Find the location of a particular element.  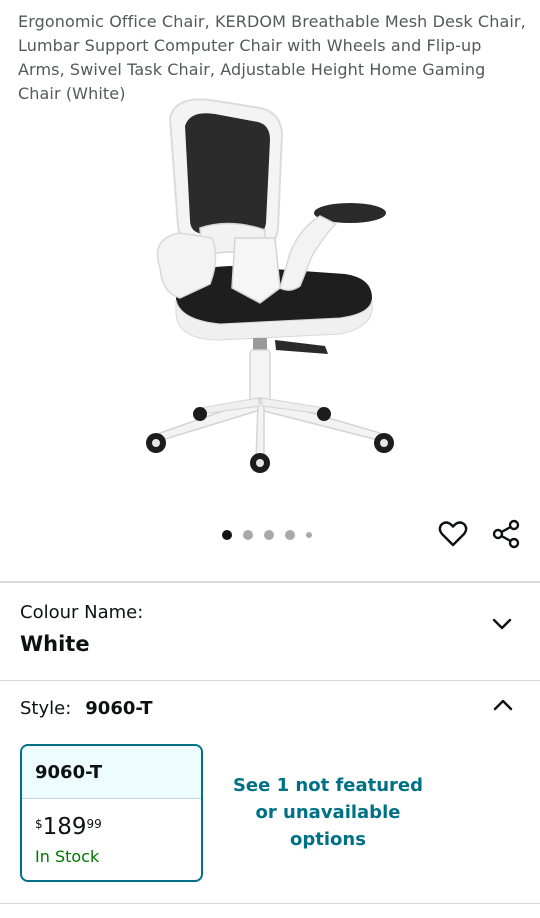

style-value: 9060-T is located at coordinates (119, 708).